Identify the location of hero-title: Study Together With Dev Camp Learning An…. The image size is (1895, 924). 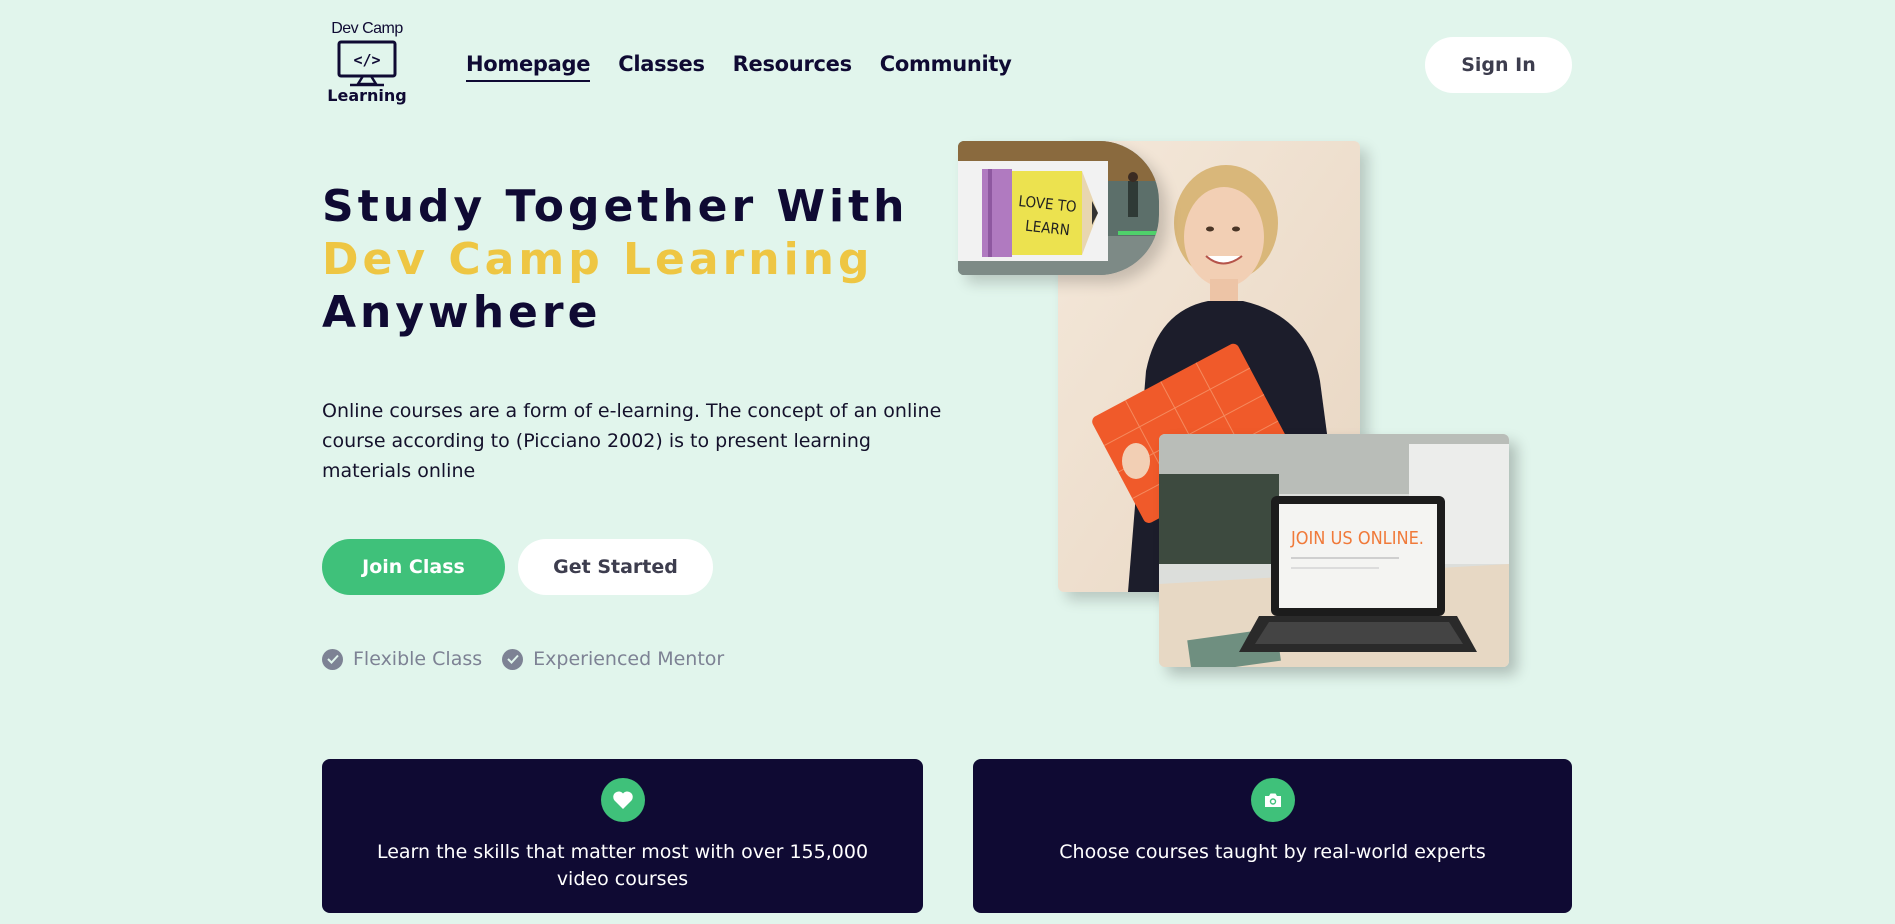
(615, 259).